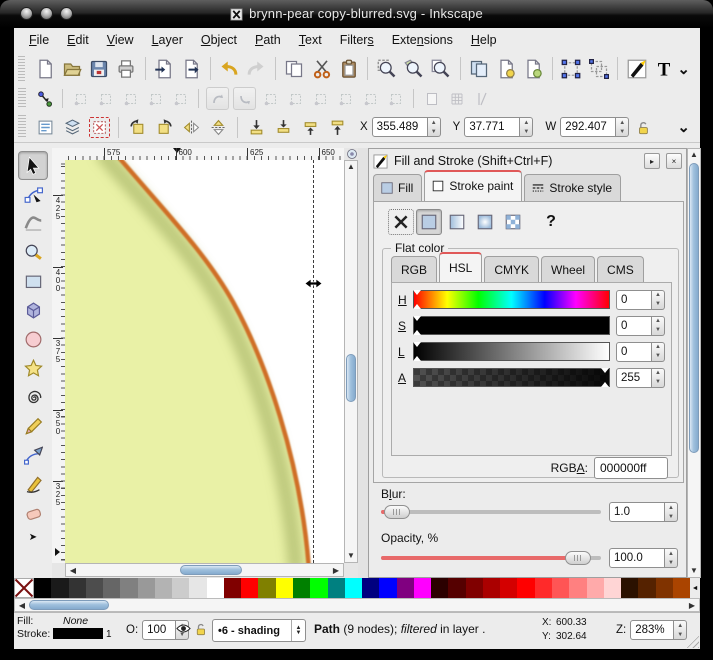 The image size is (713, 660). What do you see at coordinates (183, 628) in the screenshot?
I see `layer-visibility-eye-icon` at bounding box center [183, 628].